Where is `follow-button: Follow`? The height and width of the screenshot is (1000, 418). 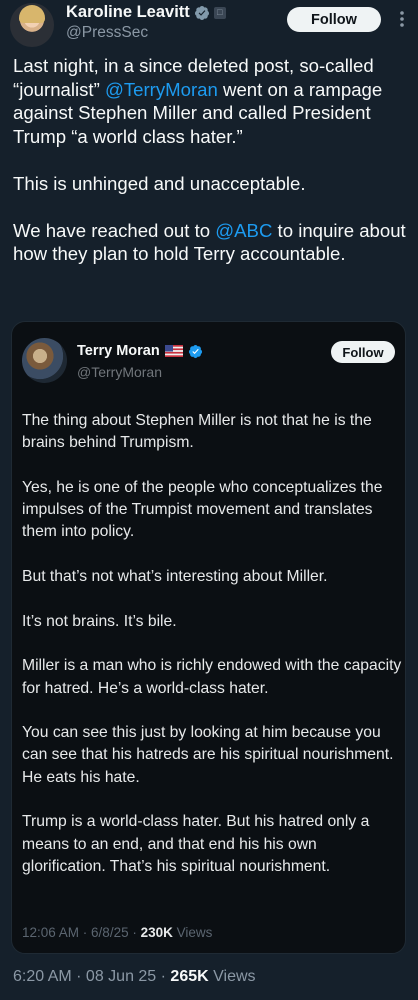
follow-button: Follow is located at coordinates (334, 19).